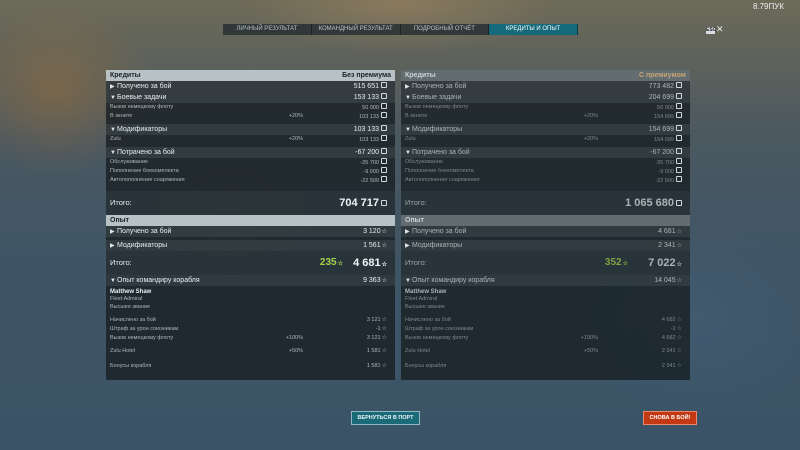 The image size is (800, 450). I want to click on xp-earned-row: ▶ Получено за бой 3 120☆, so click(250, 231).